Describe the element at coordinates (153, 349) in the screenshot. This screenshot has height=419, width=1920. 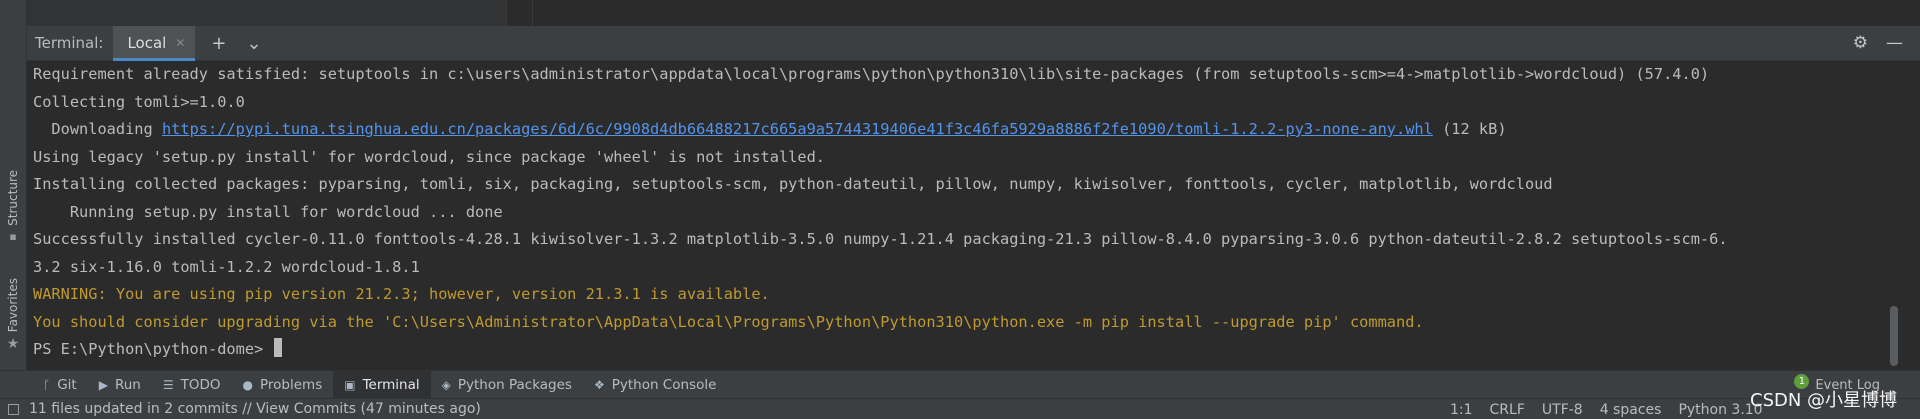
I see `shell-prompt: PS E:\Python\python-dome>` at that location.